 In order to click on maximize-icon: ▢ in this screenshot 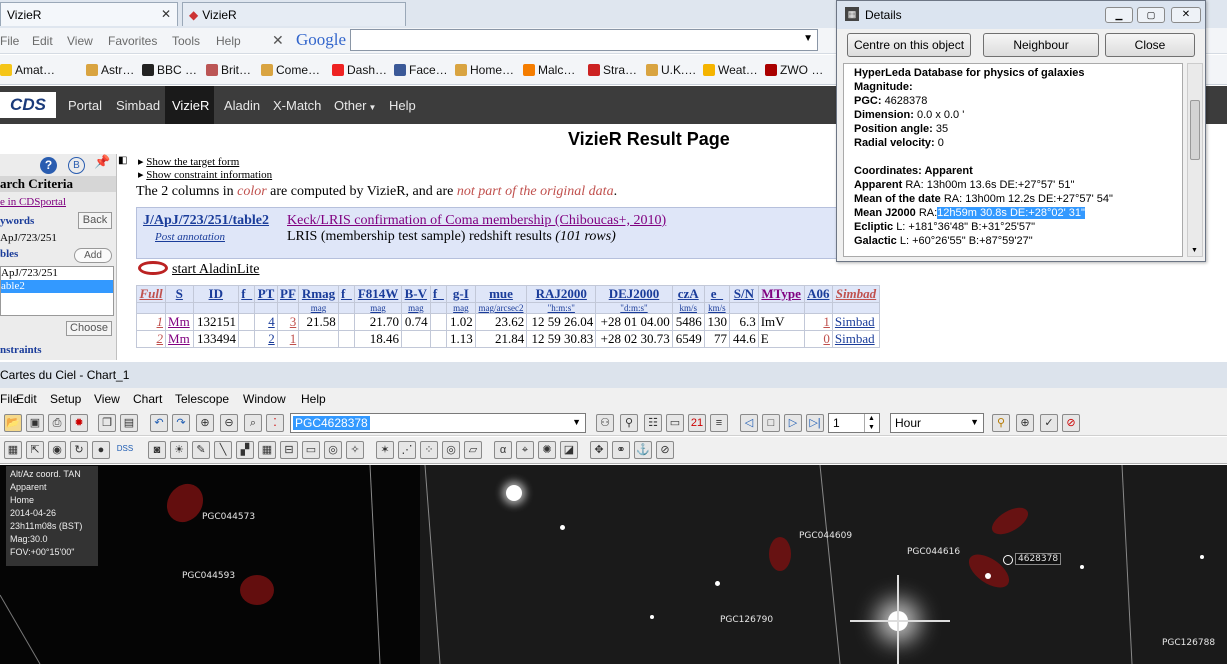, I will do `click(1151, 15)`.